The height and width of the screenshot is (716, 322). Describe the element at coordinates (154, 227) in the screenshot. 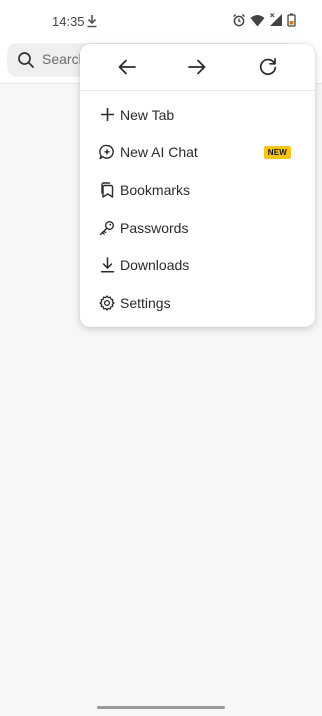

I see `menu-item-label: Passwords` at that location.